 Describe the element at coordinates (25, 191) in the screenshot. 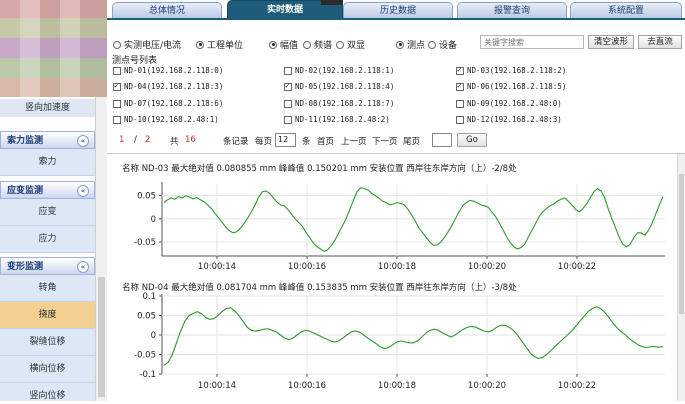

I see `sidebar-group-title: 应变监测` at that location.